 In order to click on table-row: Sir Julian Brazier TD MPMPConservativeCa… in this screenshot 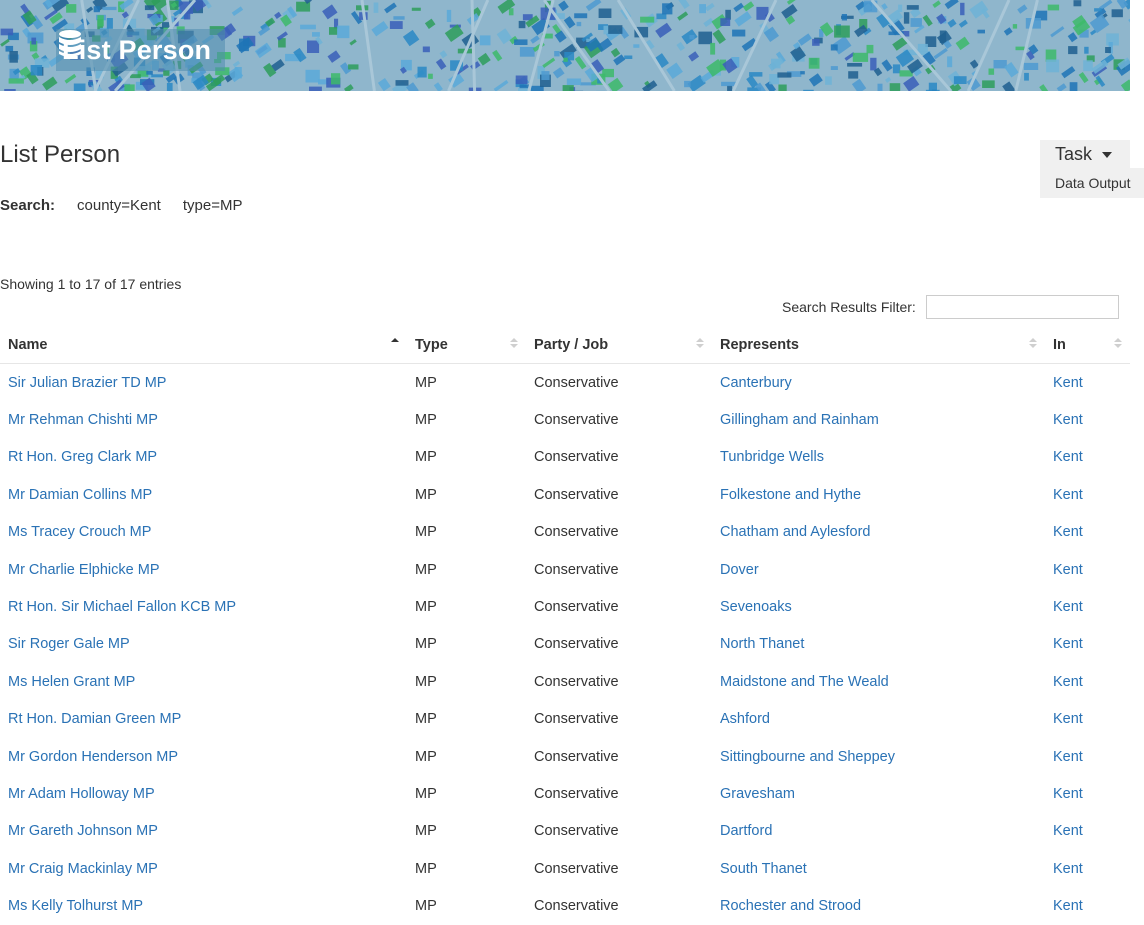, I will do `click(565, 383)`.